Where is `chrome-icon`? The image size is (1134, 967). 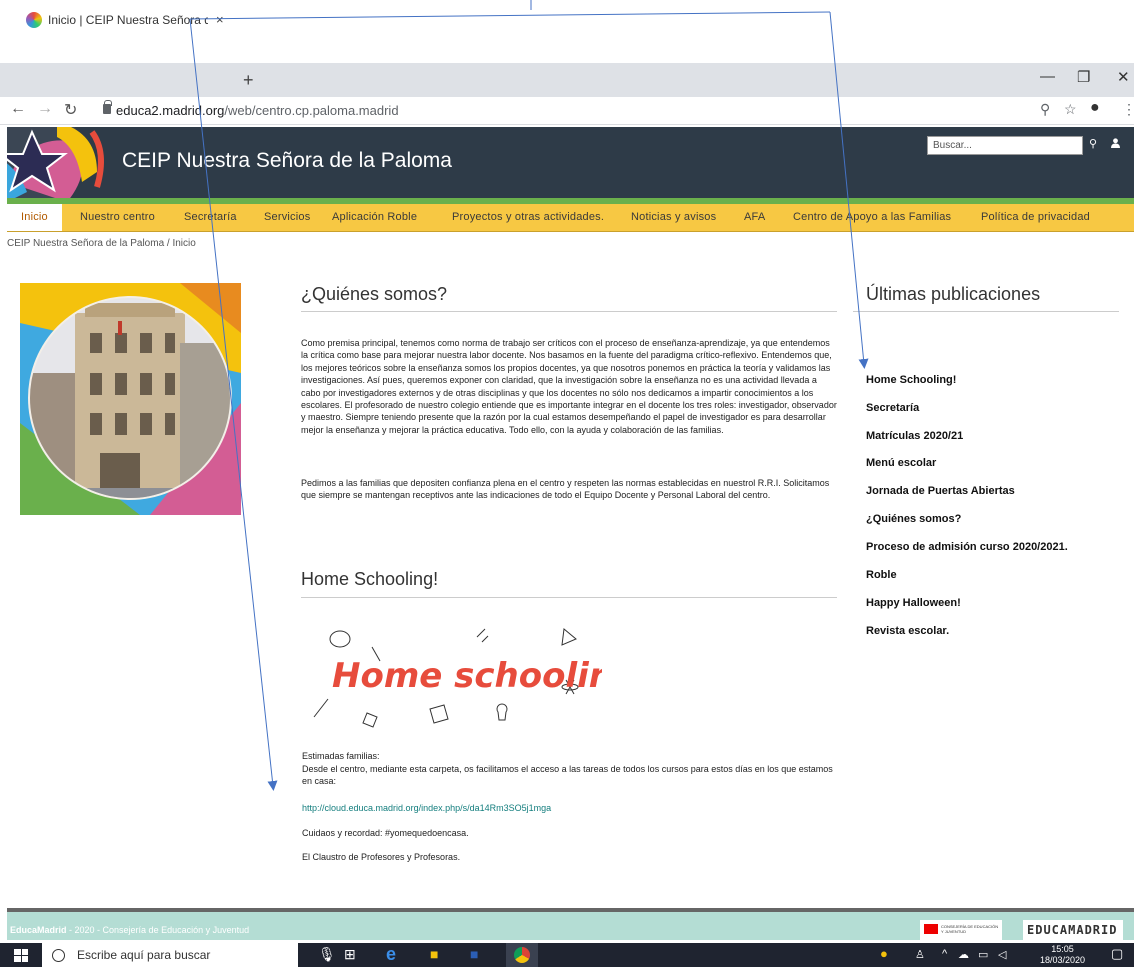 chrome-icon is located at coordinates (522, 955).